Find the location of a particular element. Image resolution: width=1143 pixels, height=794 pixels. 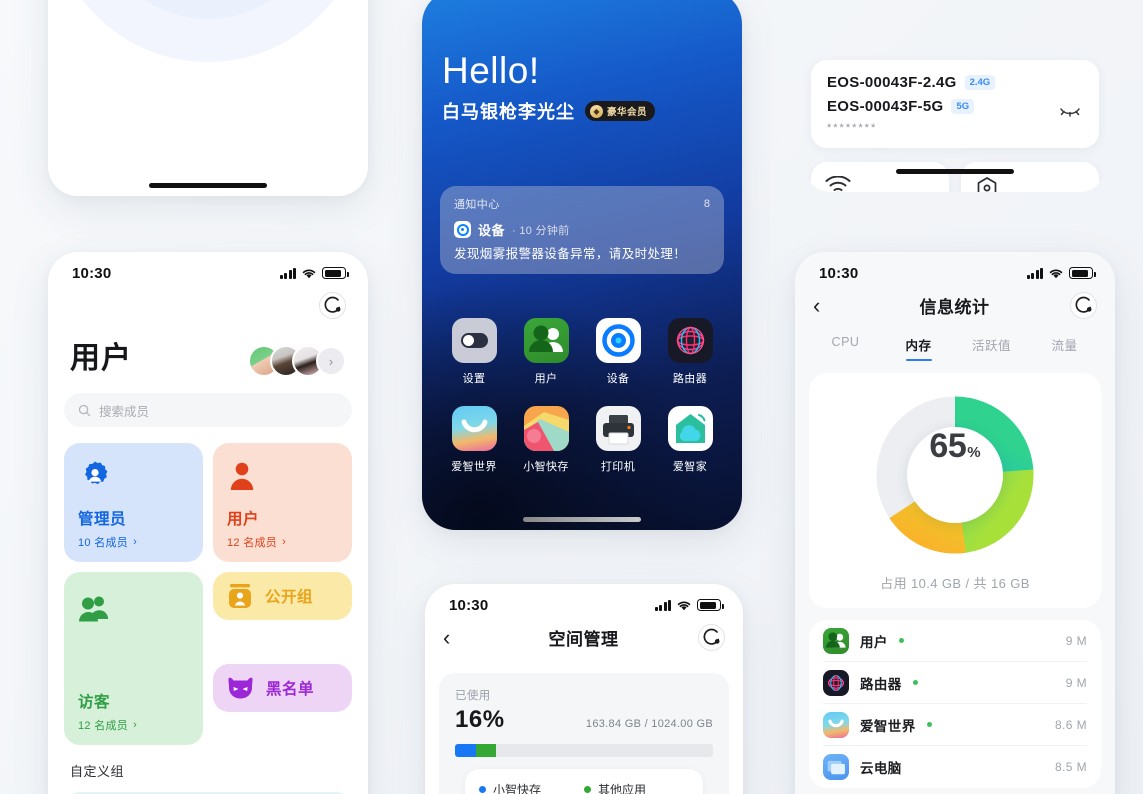

wifi-ssid-row: EOS-00043F-5G 5G is located at coordinates (955, 106).